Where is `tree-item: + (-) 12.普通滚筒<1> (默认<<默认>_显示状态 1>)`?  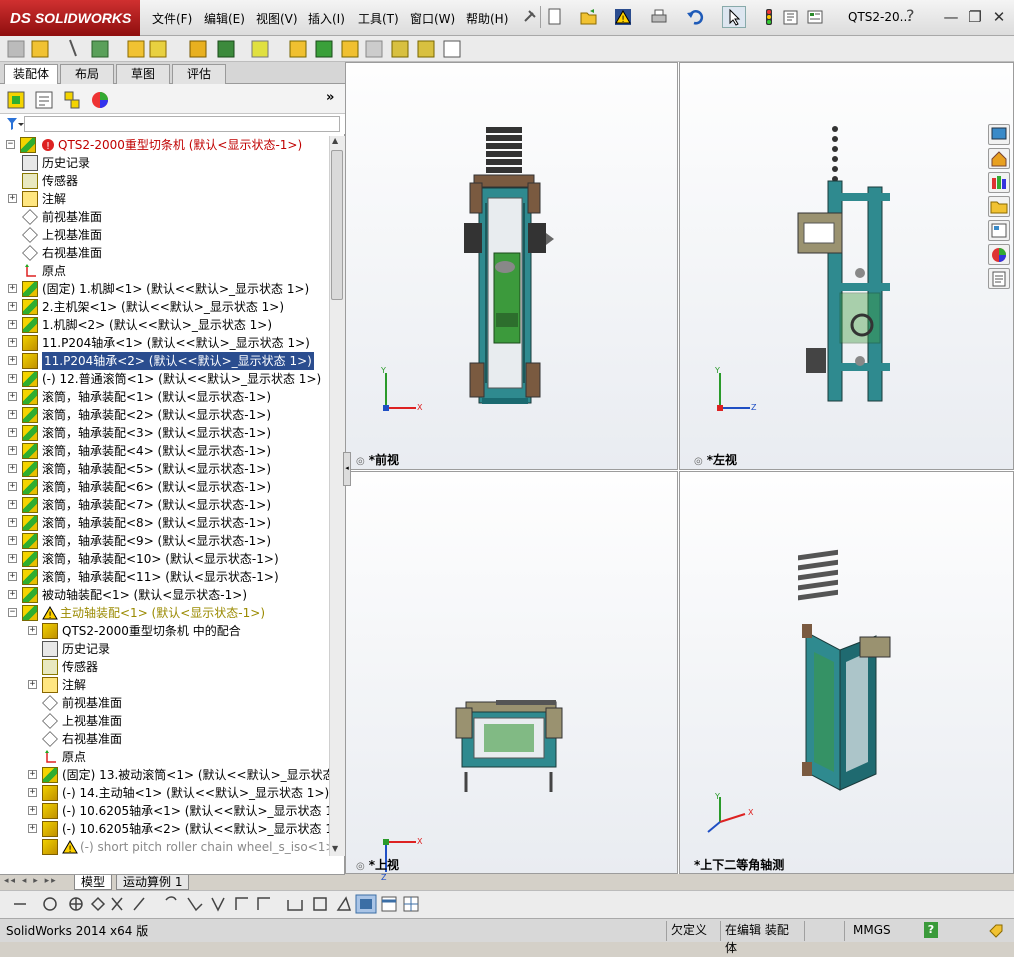
tree-item: + (-) 12.普通滚筒<1> (默认<<默认>_显示状态 1>) is located at coordinates (164, 379).